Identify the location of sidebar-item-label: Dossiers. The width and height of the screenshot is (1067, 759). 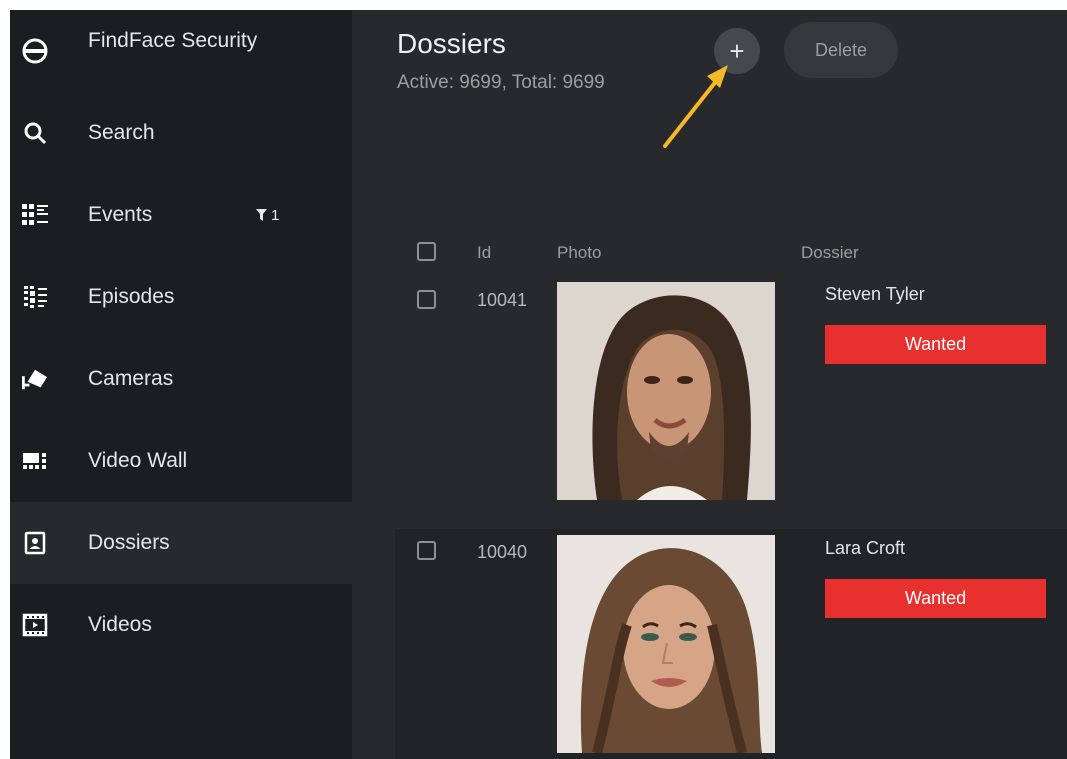
(129, 542).